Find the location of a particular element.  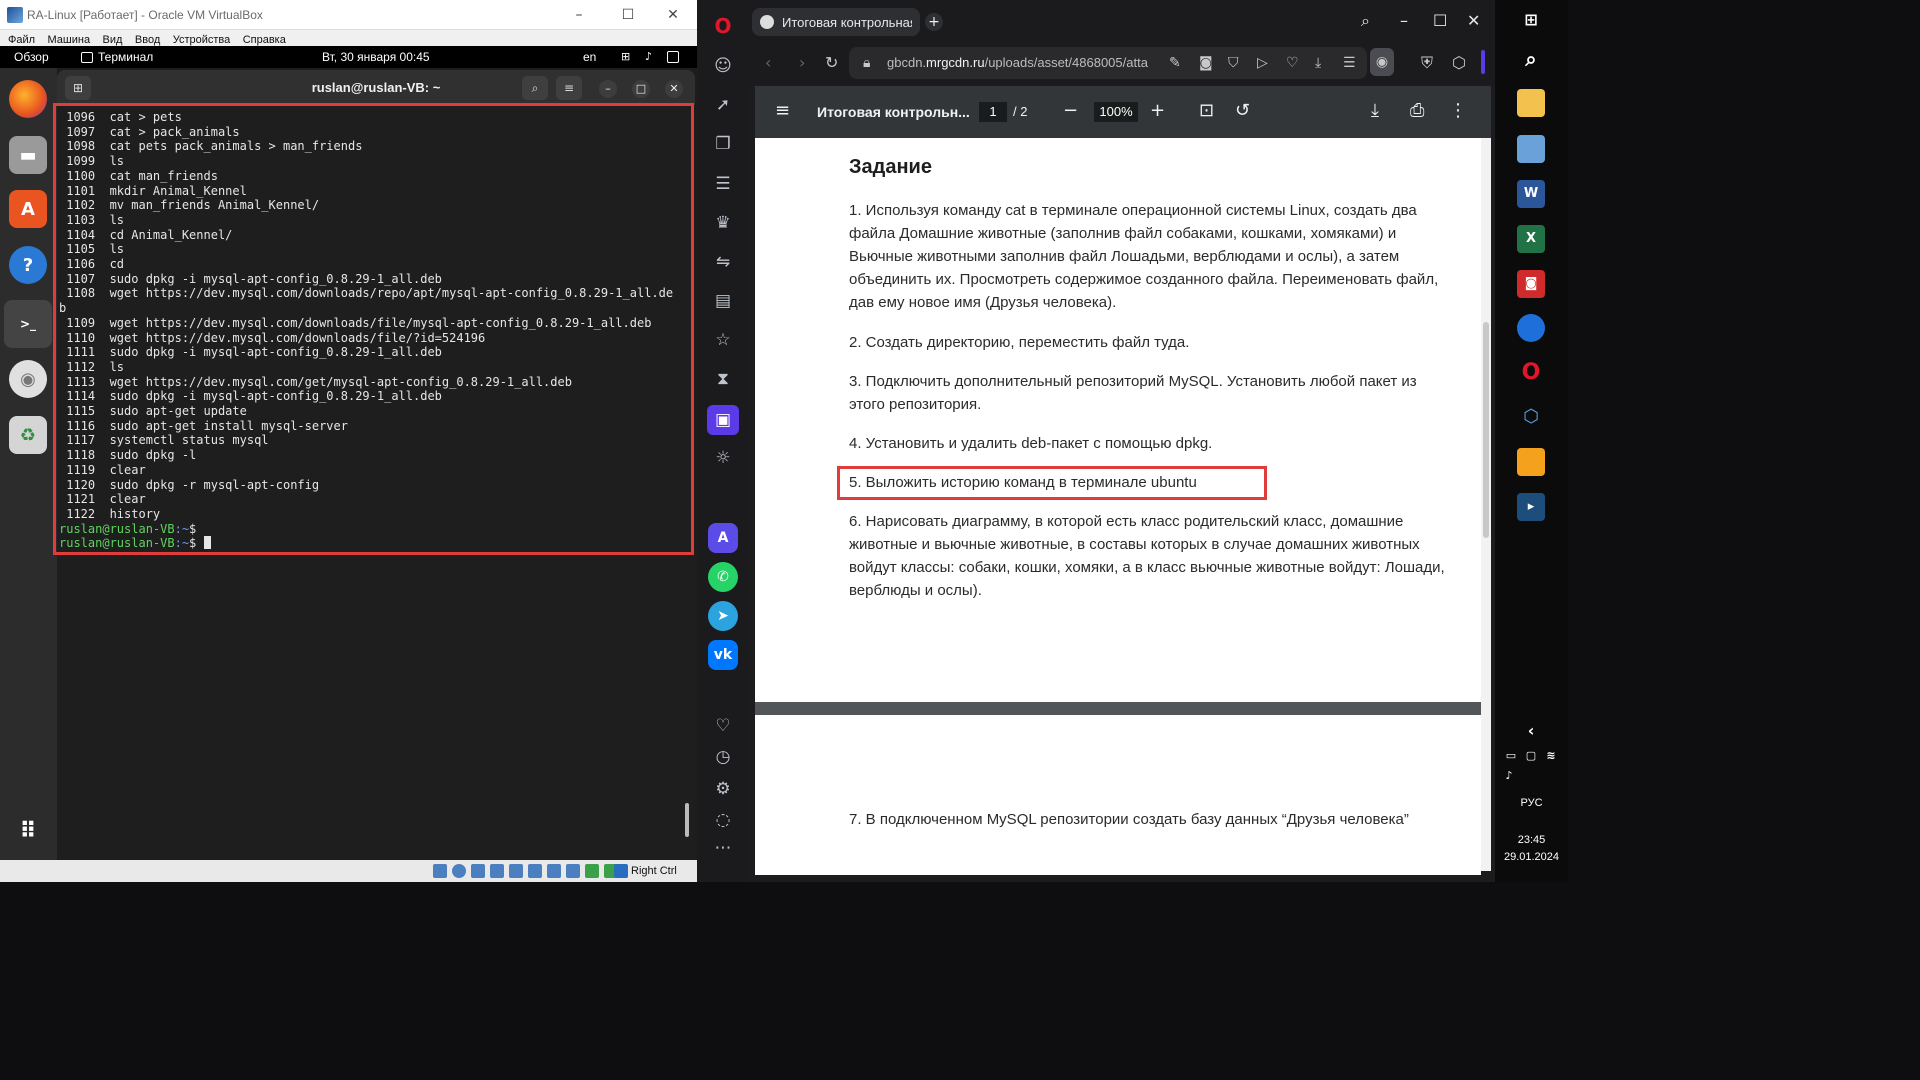

search-icon: ⌕ is located at coordinates (535, 88).